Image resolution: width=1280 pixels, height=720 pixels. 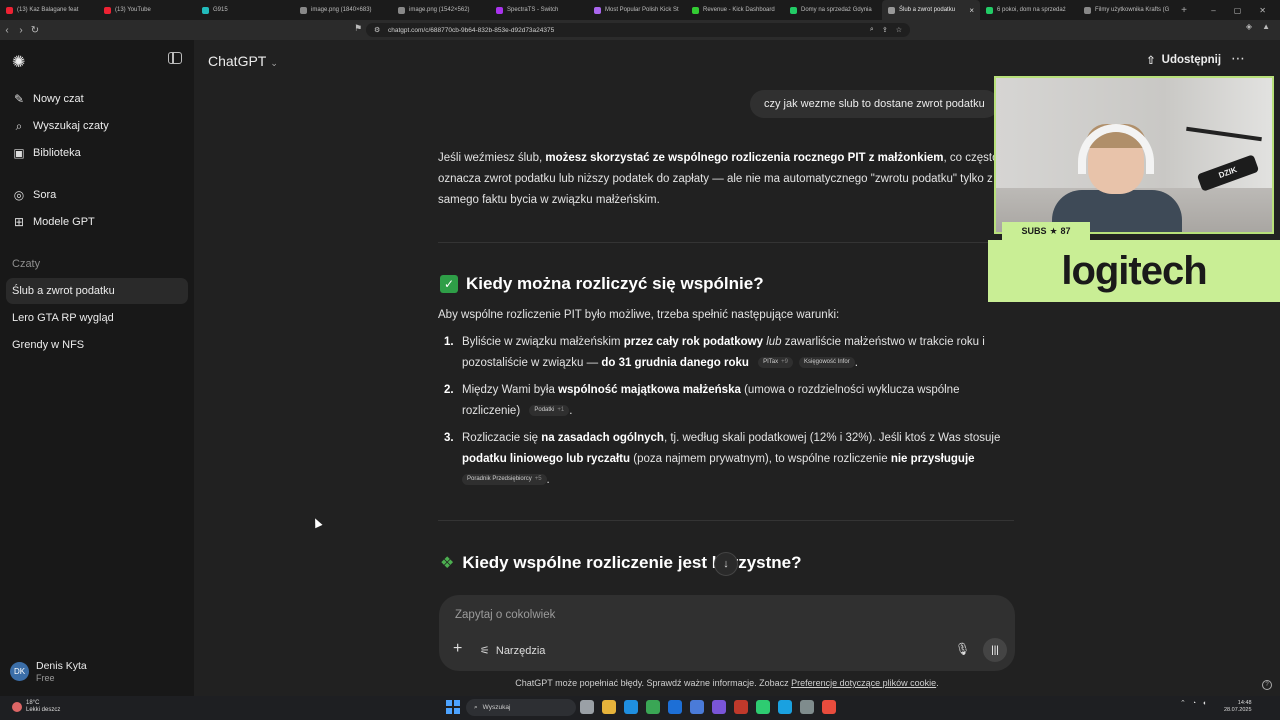 What do you see at coordinates (971, 10) in the screenshot?
I see `close-tab-icon: ×` at bounding box center [971, 10].